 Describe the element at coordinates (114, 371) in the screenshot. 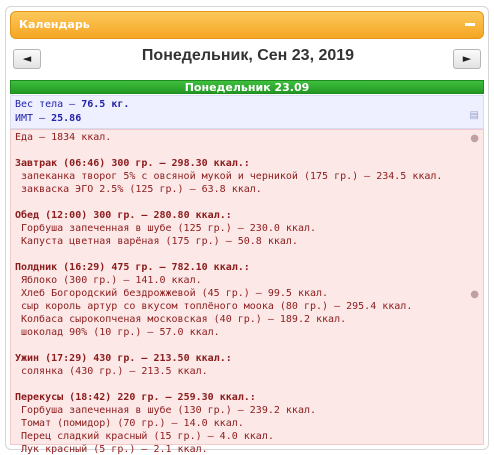

I see `meal-item: солянка (430 гр.) — 213.5 ккал.` at that location.